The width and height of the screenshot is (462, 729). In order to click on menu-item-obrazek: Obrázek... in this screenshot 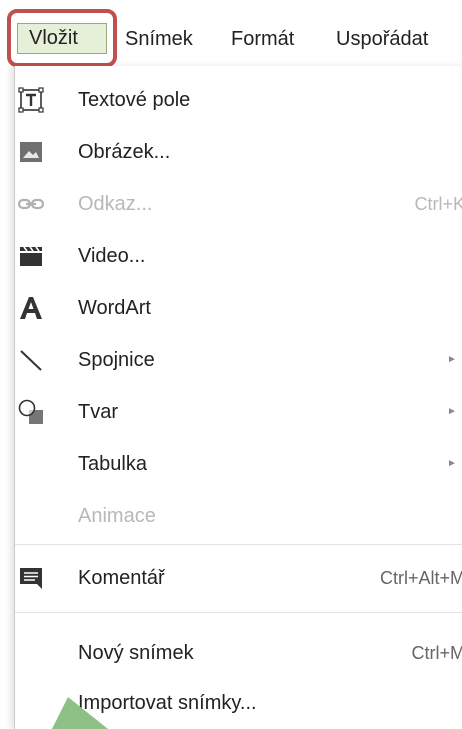, I will do `click(238, 152)`.